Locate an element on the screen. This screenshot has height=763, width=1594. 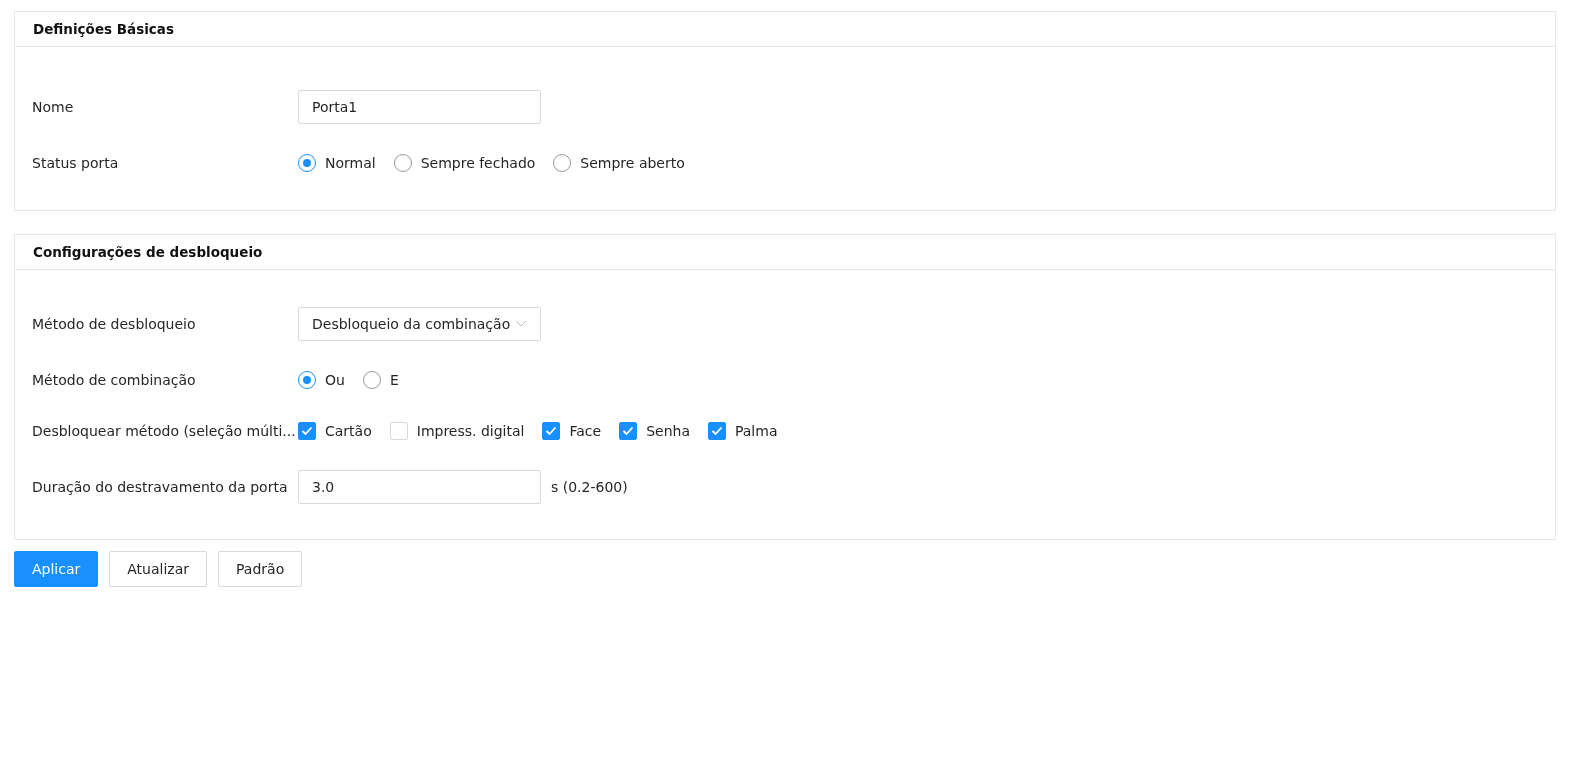
radio-label: Ou is located at coordinates (335, 380).